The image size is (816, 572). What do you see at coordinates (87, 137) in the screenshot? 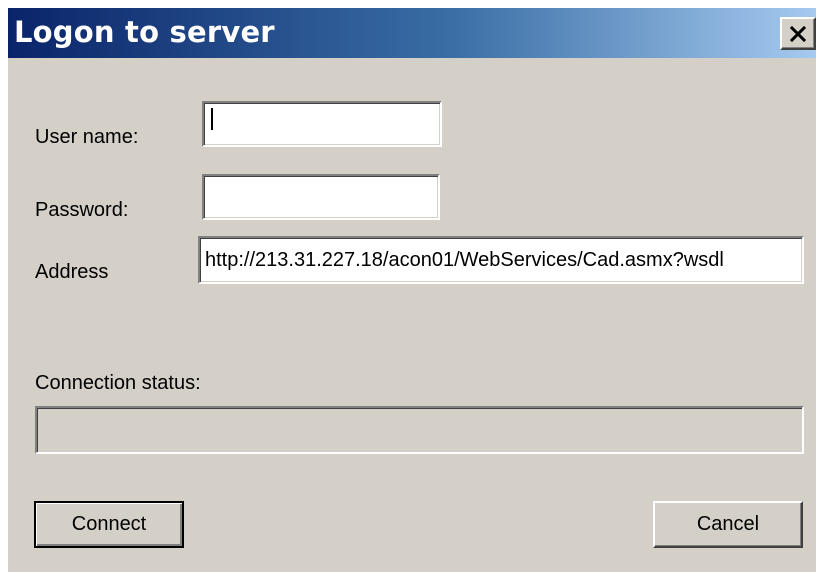
I see `username-label: User name:` at bounding box center [87, 137].